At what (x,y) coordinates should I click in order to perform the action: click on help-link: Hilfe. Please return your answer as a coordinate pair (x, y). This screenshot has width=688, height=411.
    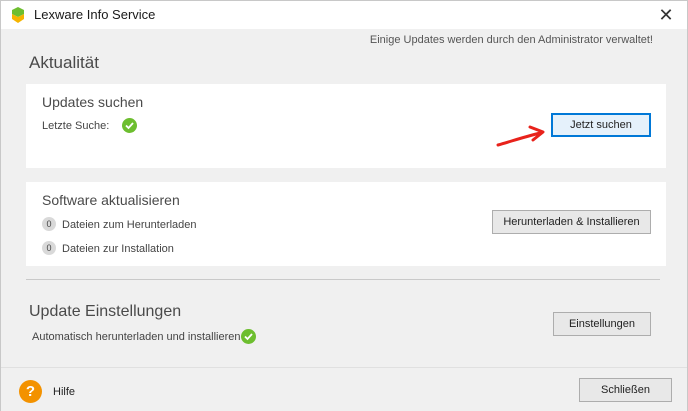
    Looking at the image, I should click on (64, 392).